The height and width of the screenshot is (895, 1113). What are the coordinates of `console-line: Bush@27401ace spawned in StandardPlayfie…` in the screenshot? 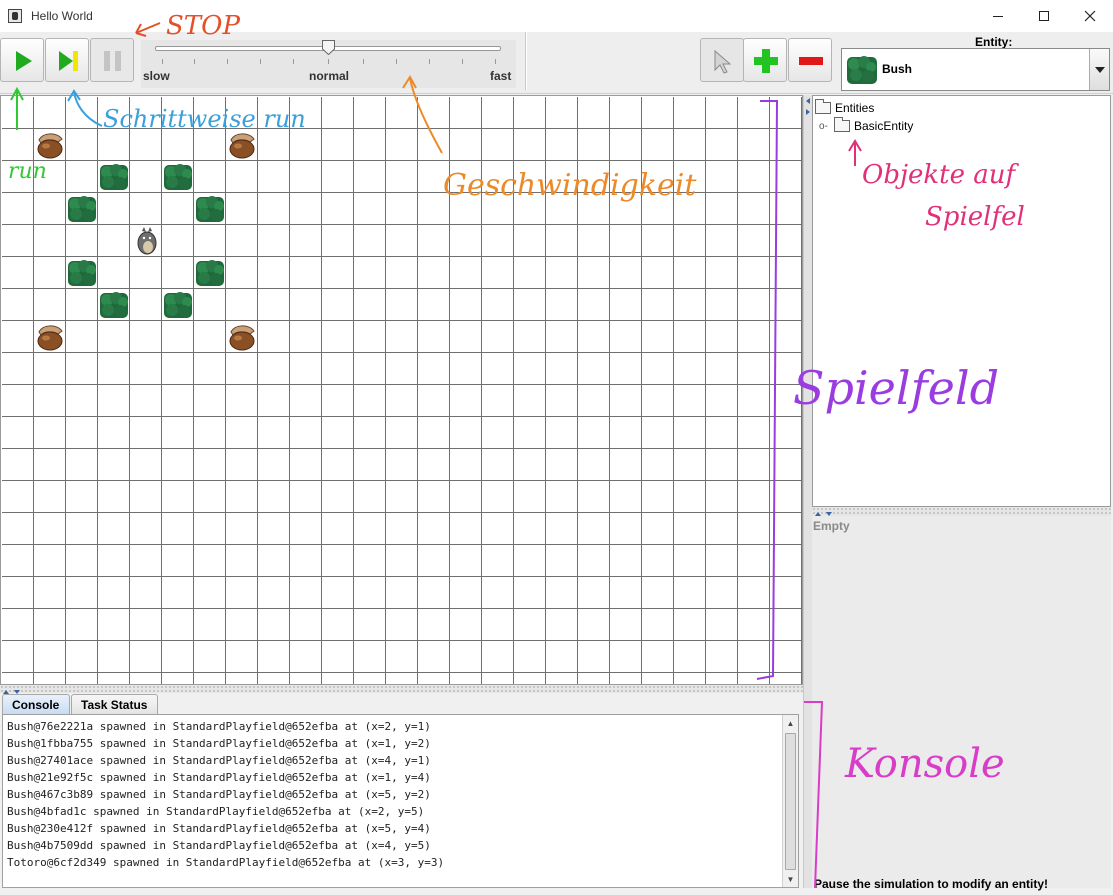 It's located at (219, 760).